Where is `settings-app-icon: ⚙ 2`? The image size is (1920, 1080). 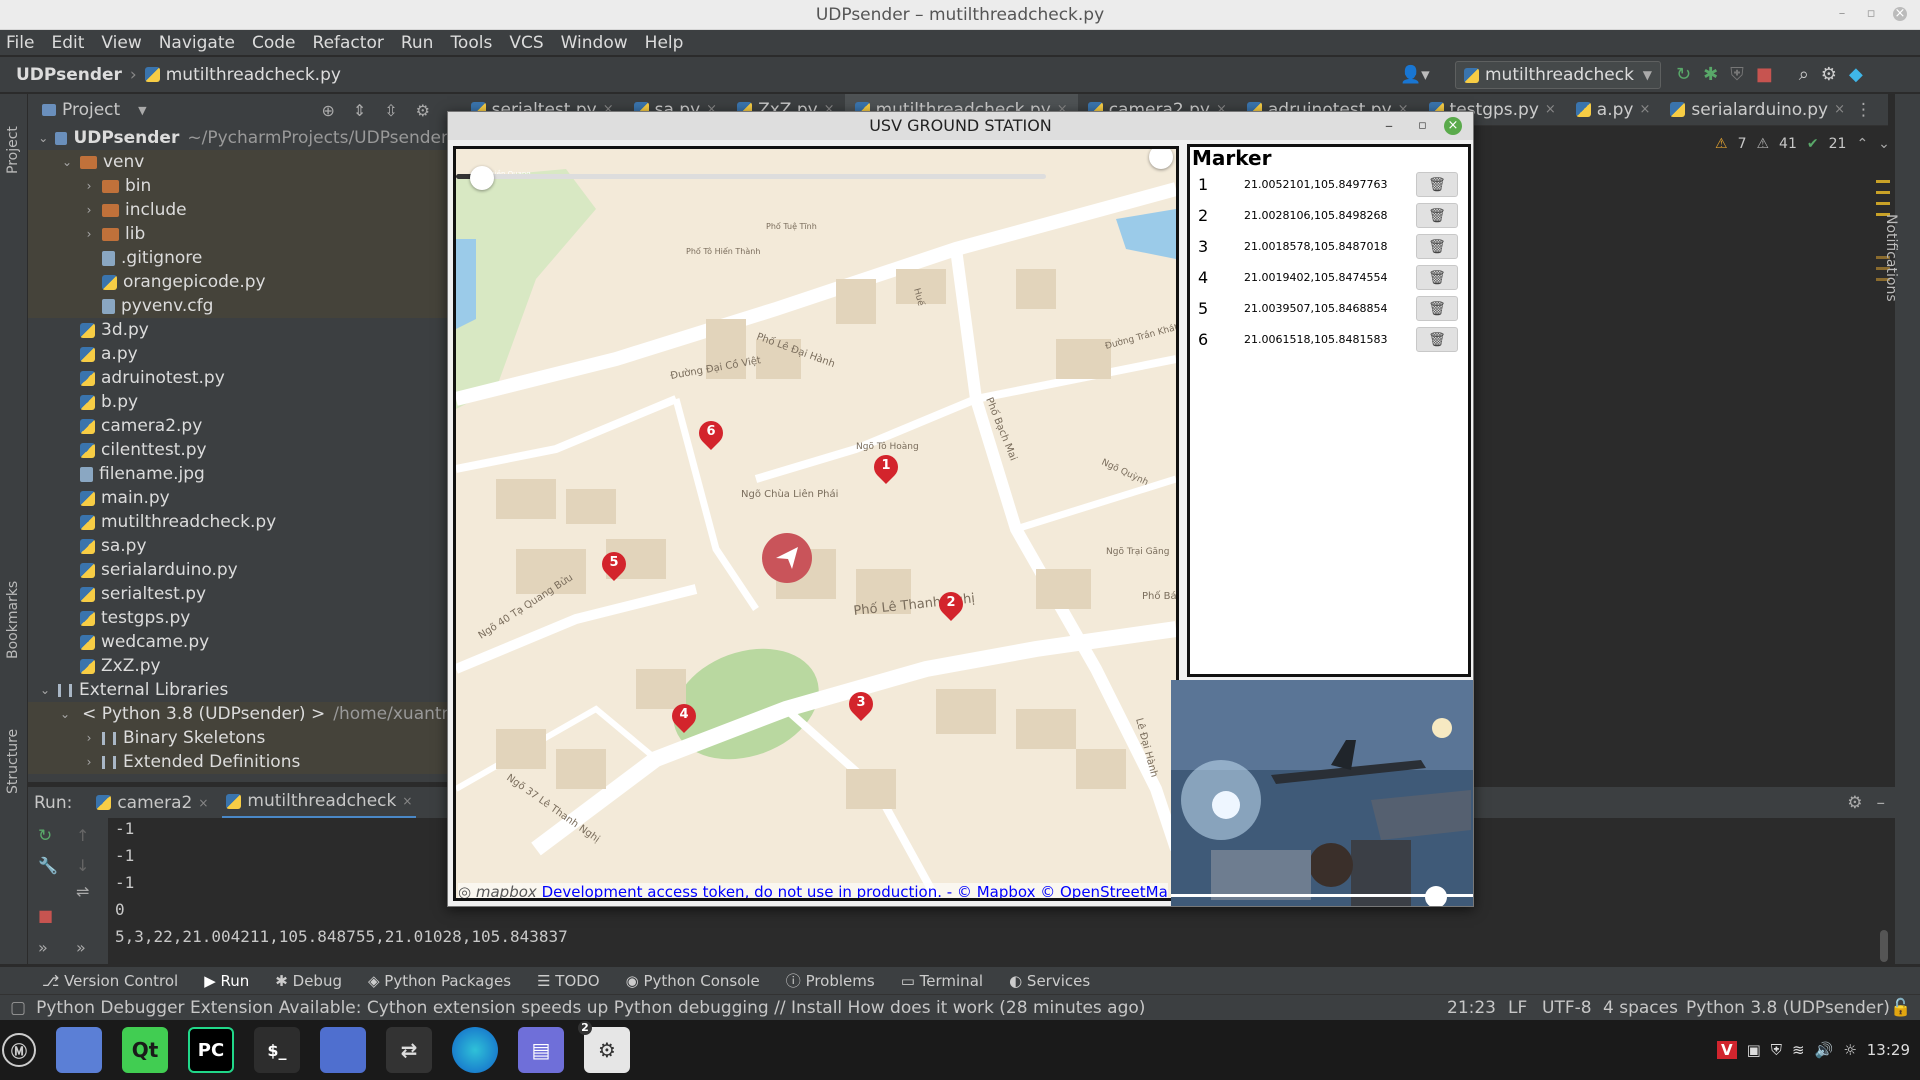 settings-app-icon: ⚙ 2 is located at coordinates (604, 1047).